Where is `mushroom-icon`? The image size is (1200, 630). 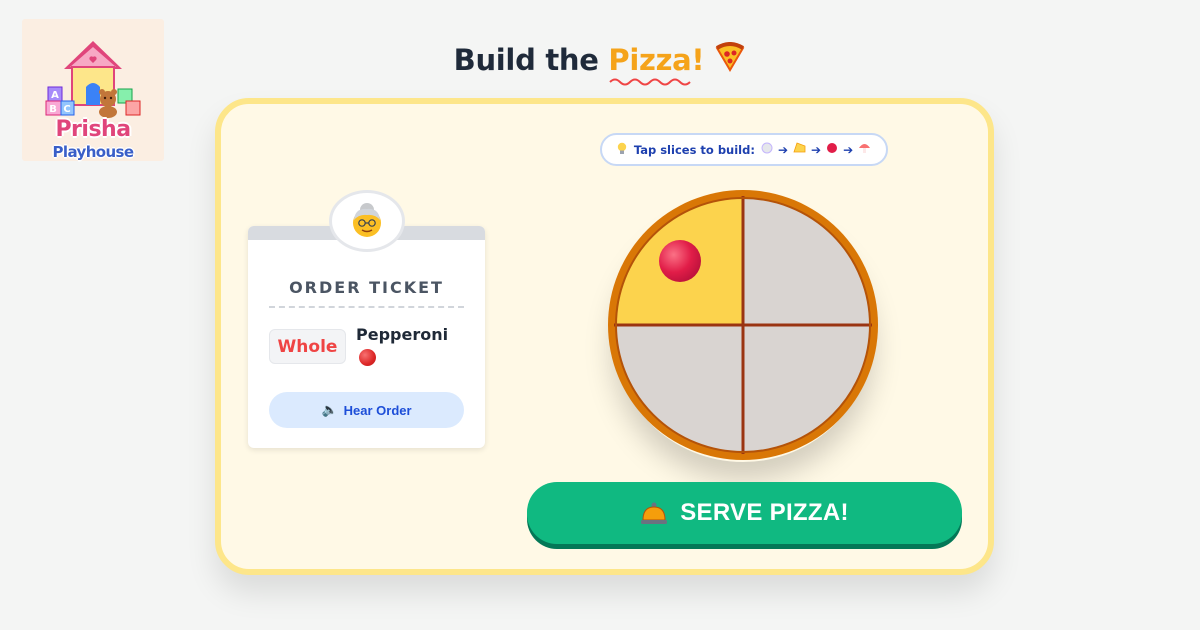 mushroom-icon is located at coordinates (864, 149).